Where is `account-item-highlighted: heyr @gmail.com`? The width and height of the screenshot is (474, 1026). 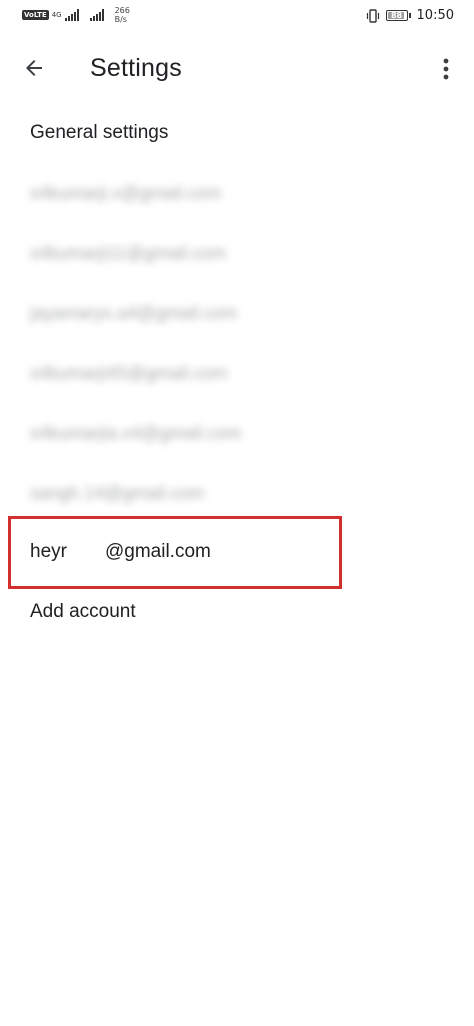
account-item-highlighted: heyr @gmail.com is located at coordinates (120, 552).